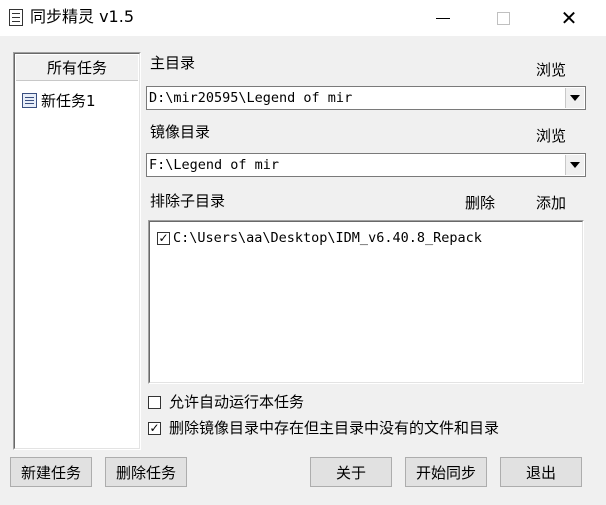 The width and height of the screenshot is (606, 505). What do you see at coordinates (82, 16) in the screenshot?
I see `window-title: 同步精灵 v1.5` at bounding box center [82, 16].